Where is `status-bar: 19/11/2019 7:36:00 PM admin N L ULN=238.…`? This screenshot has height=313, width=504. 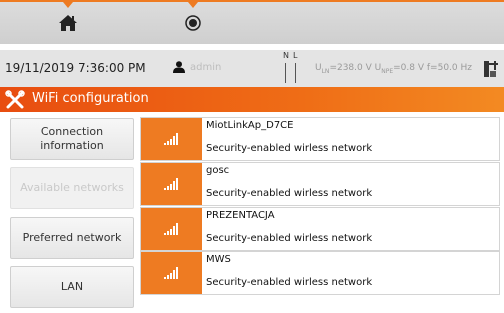 status-bar: 19/11/2019 7:36:00 PM admin N L ULN=238.… is located at coordinates (252, 68).